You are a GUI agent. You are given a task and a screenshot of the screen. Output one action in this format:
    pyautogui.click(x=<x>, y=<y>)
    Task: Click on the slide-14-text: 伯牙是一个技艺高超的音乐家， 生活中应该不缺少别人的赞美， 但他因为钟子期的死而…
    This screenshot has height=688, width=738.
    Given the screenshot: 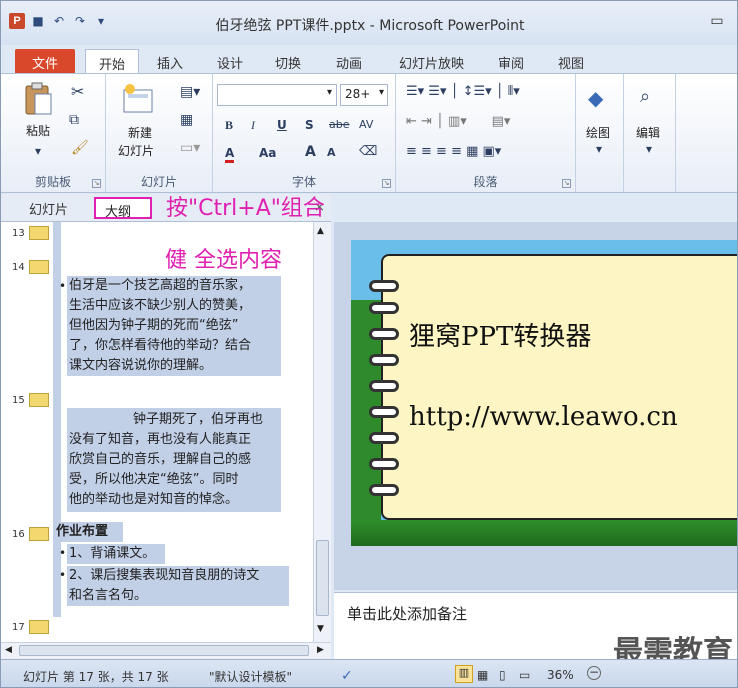 What is the action you would take?
    pyautogui.click(x=160, y=326)
    